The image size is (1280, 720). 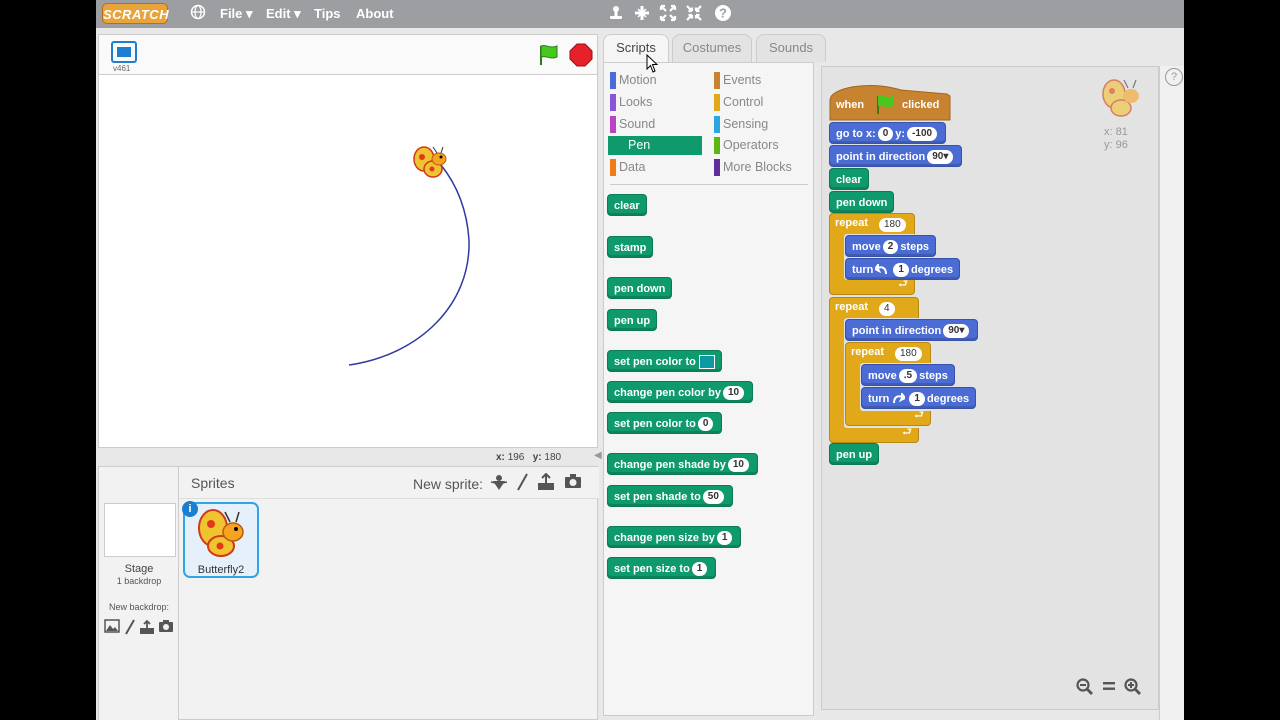 I want to click on turn-left-icon, so click(x=881, y=269).